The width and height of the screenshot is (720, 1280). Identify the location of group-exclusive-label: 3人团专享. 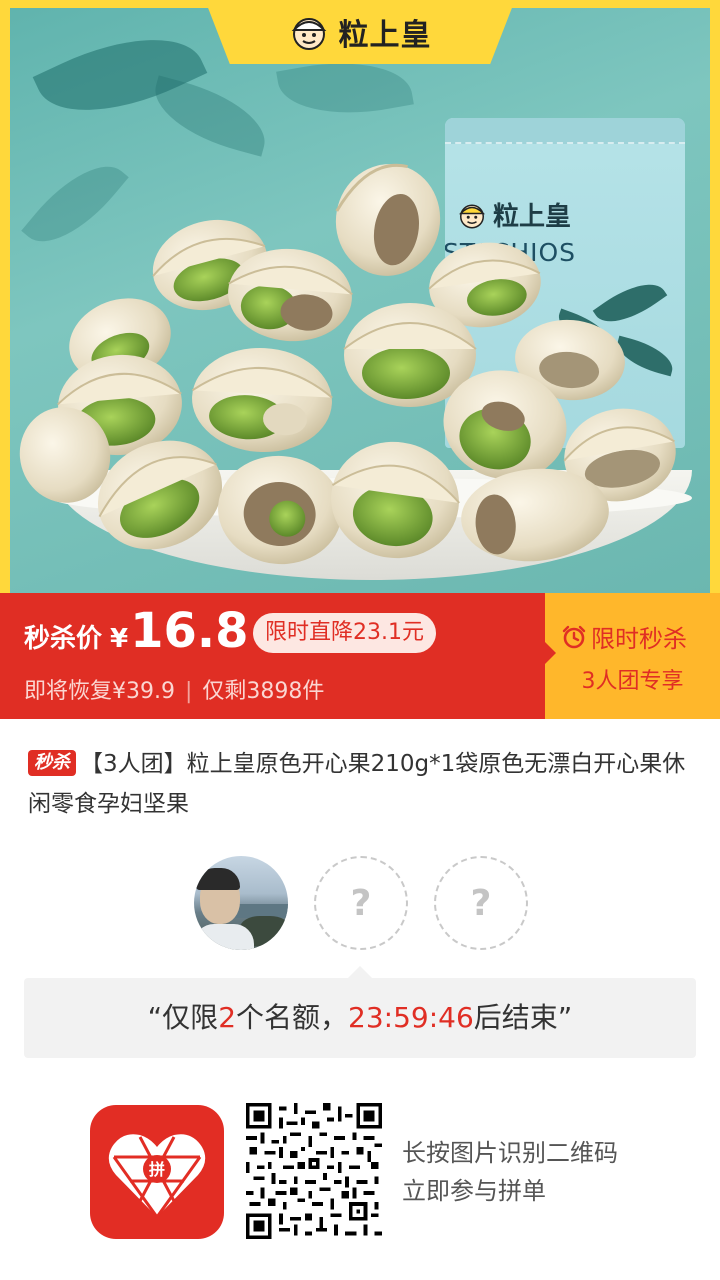
(632, 681).